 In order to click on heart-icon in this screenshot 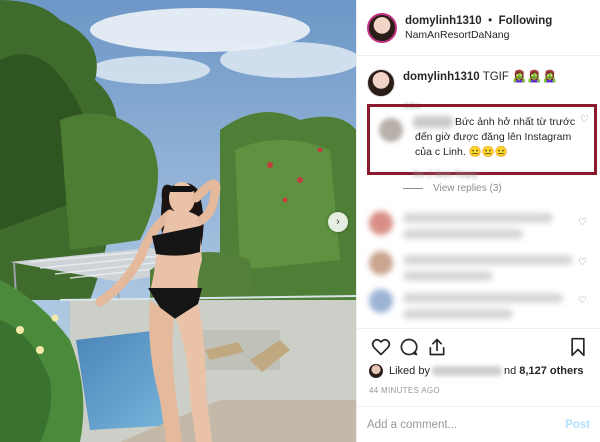, I will do `click(381, 346)`.